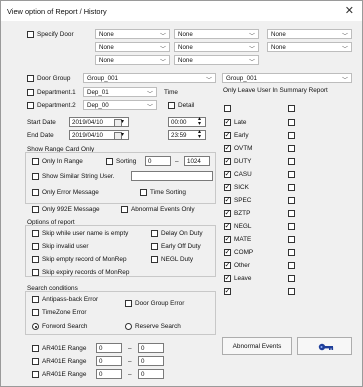 Image resolution: width=363 pixels, height=387 pixels. I want to click on skip-empty-monrep-label: Skip empty record of MonRep, so click(84, 259).